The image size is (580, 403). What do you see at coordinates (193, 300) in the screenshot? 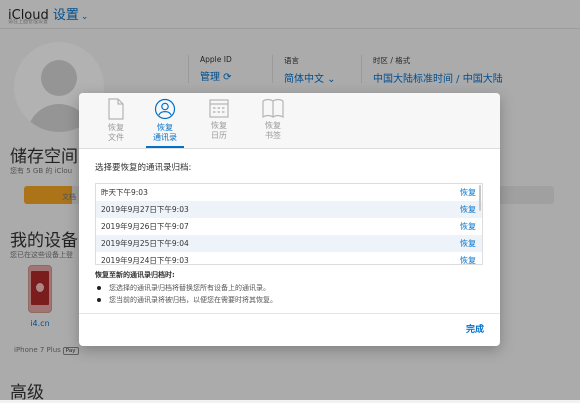
I see `note-text: 您当前的通讯录将被归档，以便您在需要时将其恢复。` at bounding box center [193, 300].